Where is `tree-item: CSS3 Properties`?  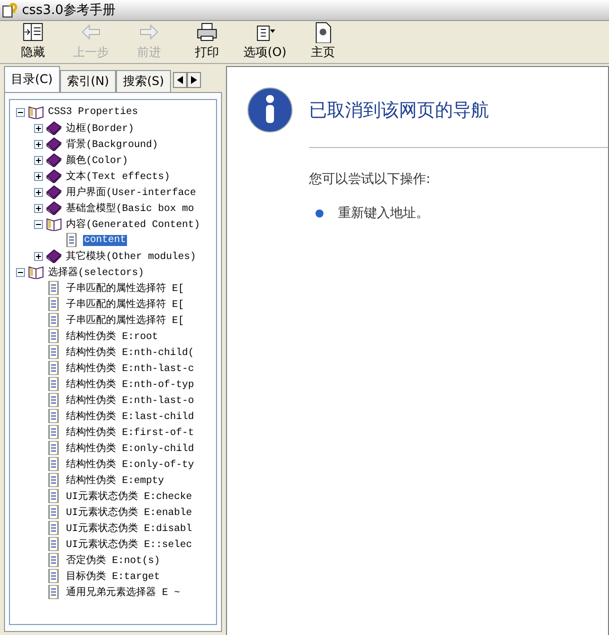
tree-item: CSS3 Properties is located at coordinates (93, 112).